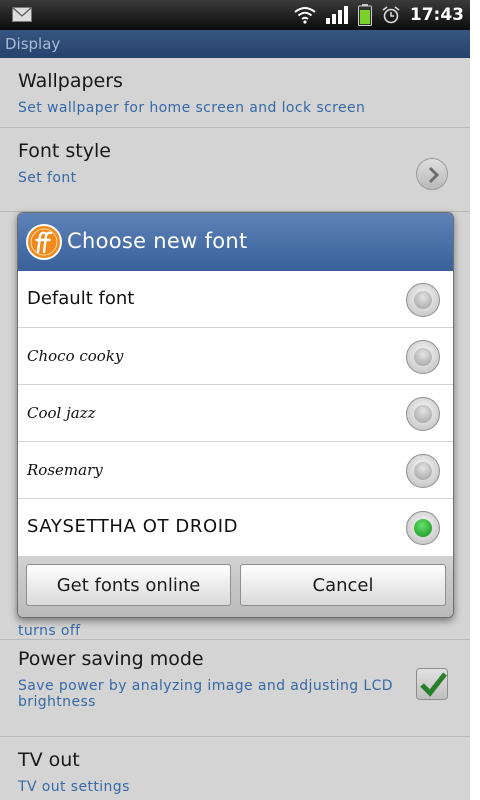 Image resolution: width=480 pixels, height=800 pixels. I want to click on signal-icon, so click(336, 15).